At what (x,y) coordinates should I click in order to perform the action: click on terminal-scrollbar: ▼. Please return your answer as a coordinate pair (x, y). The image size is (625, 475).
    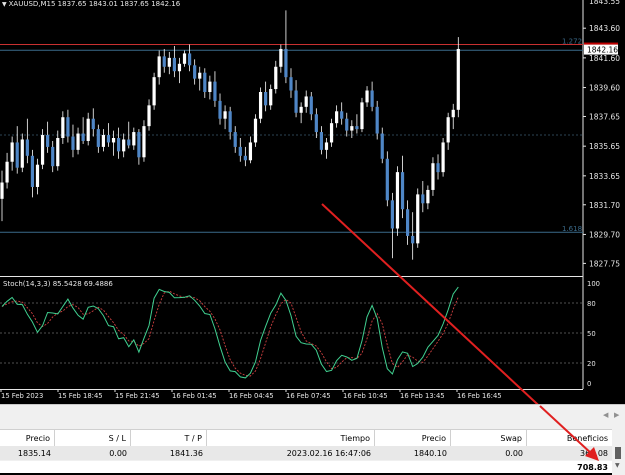
    Looking at the image, I should click on (618, 452).